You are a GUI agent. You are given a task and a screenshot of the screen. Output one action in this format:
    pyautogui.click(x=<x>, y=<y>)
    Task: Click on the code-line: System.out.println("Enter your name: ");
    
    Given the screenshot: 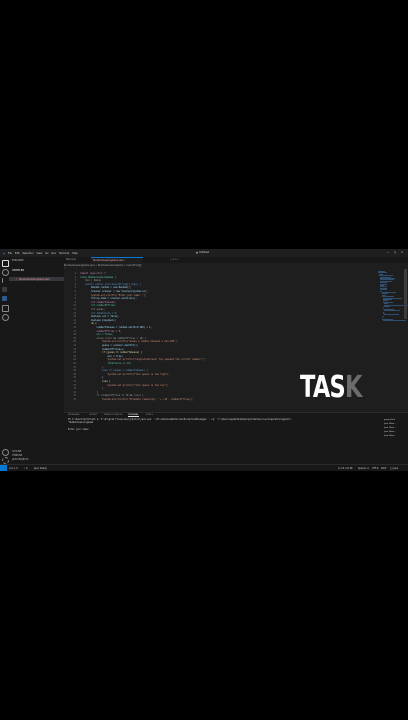 What is the action you would take?
    pyautogui.click(x=113, y=295)
    